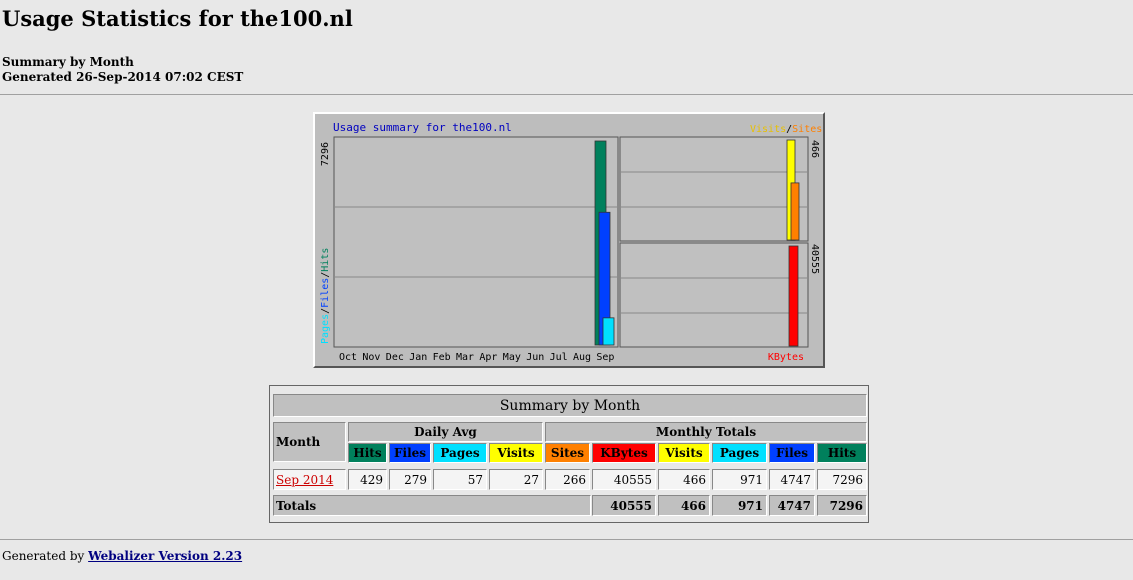 This screenshot has height=580, width=1133. Describe the element at coordinates (516, 479) in the screenshot. I see `table-cell: 27` at that location.